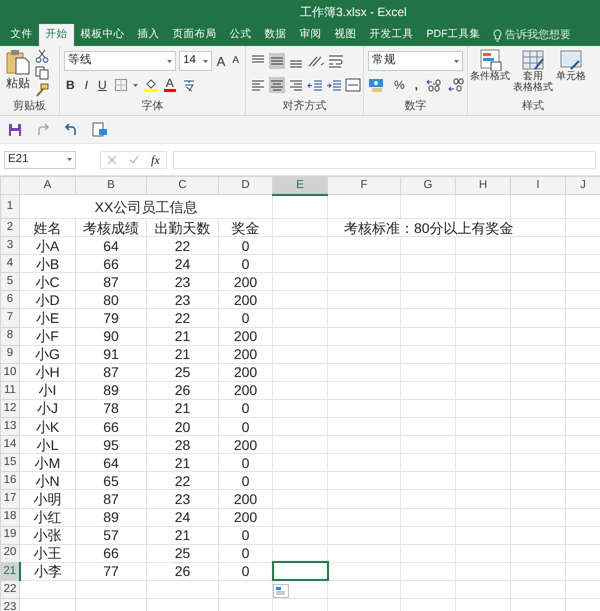 This screenshot has height=611, width=600. What do you see at coordinates (10, 553) in the screenshot?
I see `row-header: 20` at bounding box center [10, 553].